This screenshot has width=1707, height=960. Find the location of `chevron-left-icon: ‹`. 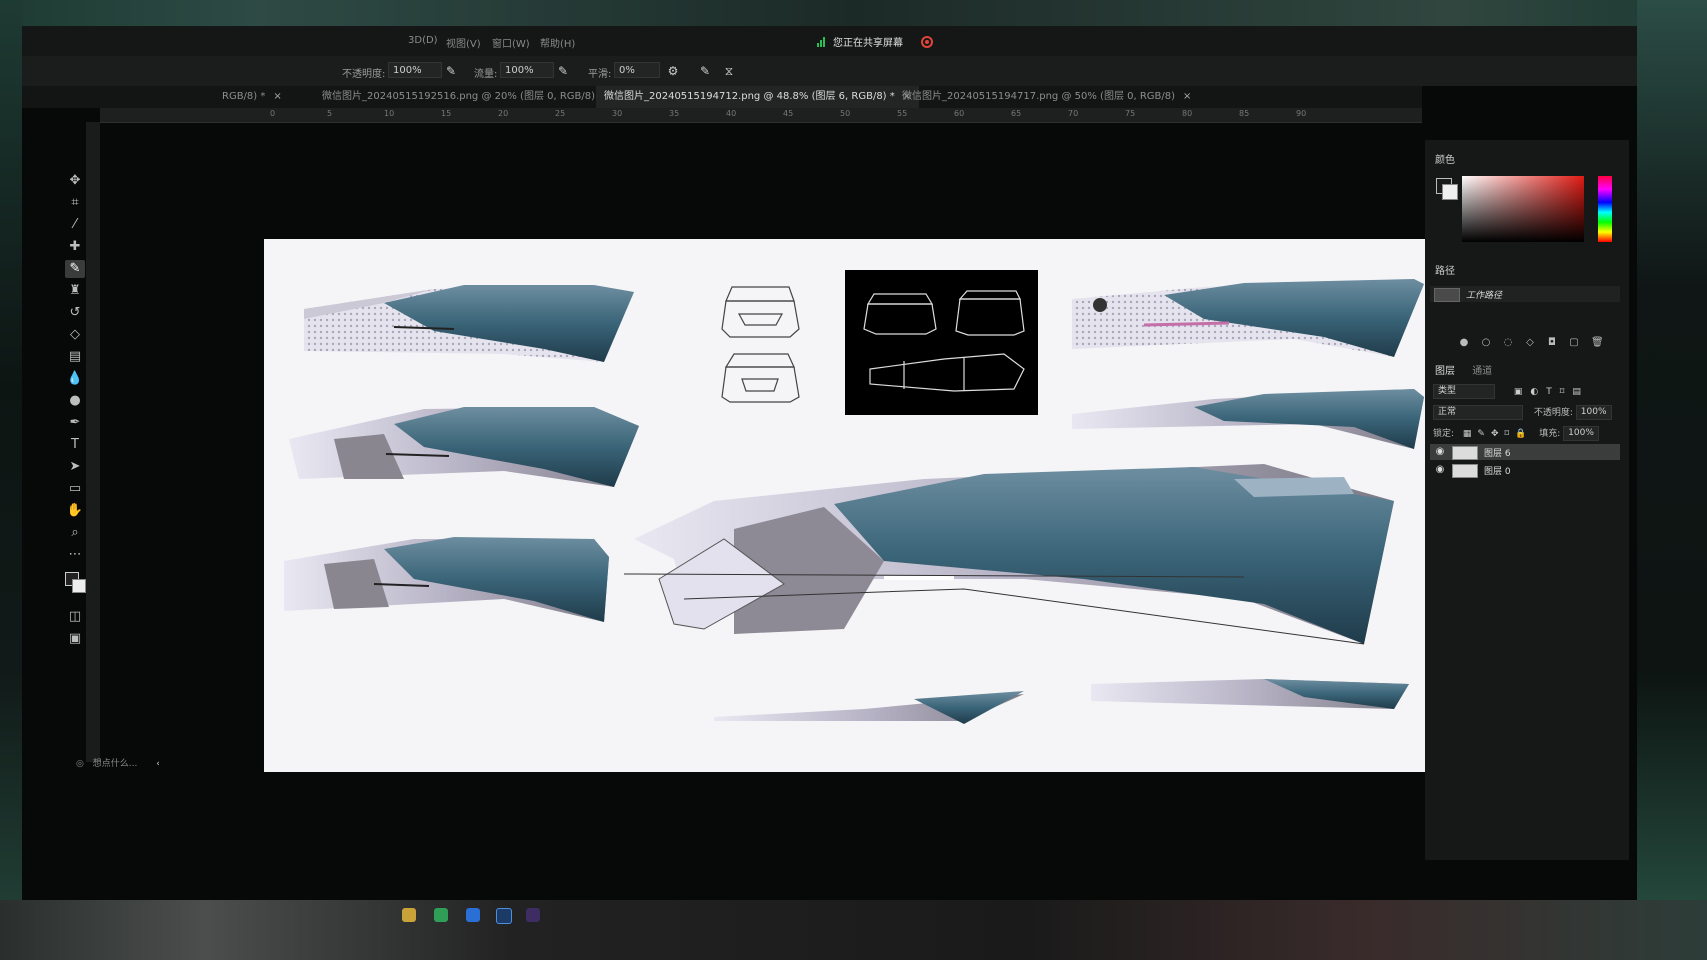

chevron-left-icon: ‹ is located at coordinates (158, 764).